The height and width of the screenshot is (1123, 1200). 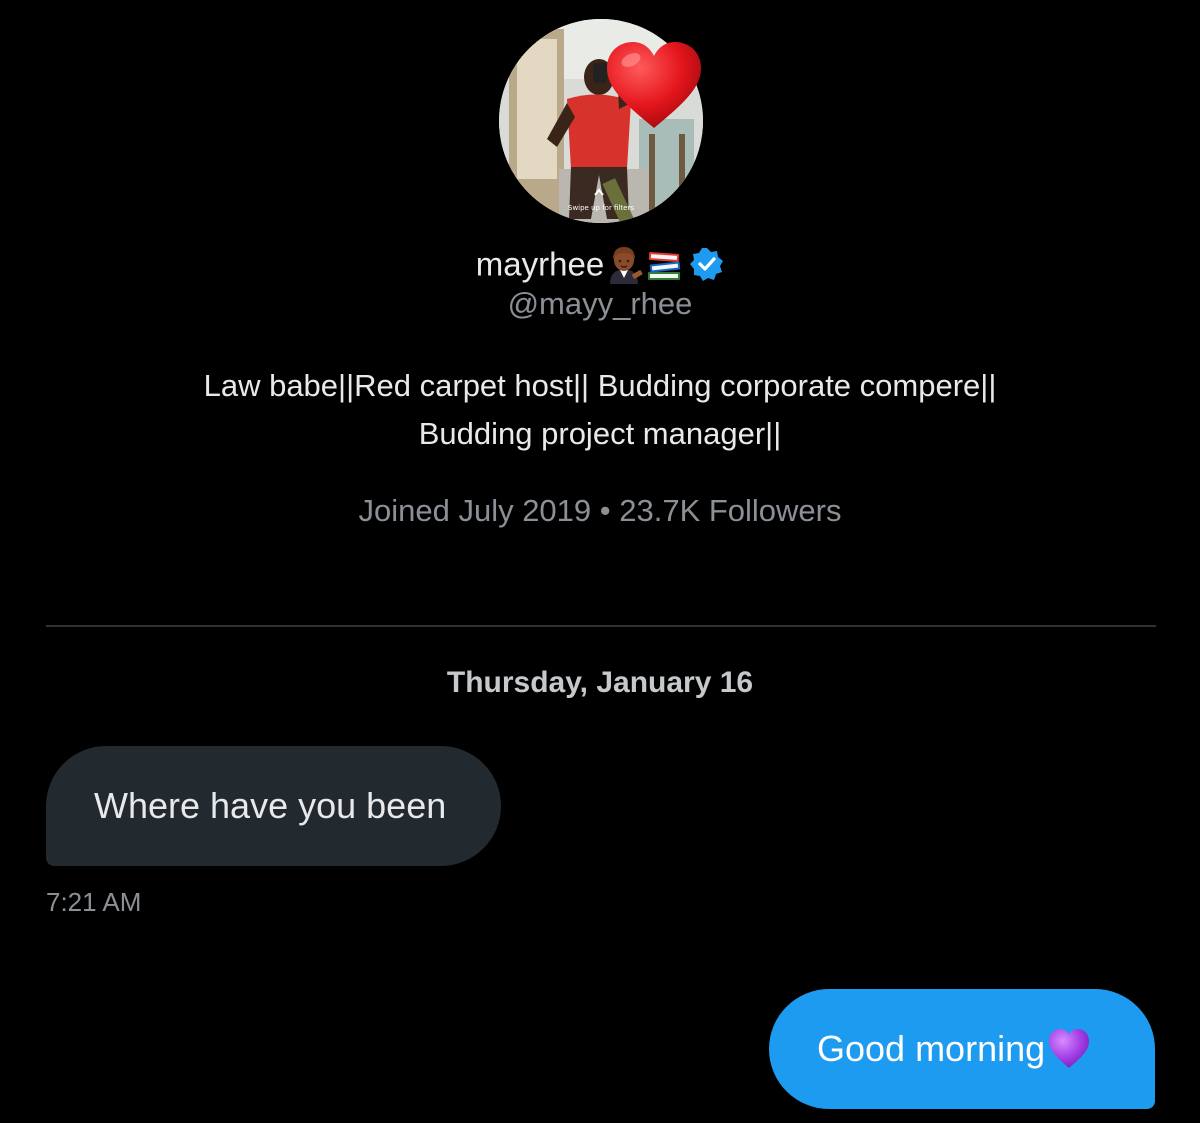 What do you see at coordinates (626, 266) in the screenshot?
I see `woman-judge-emoji` at bounding box center [626, 266].